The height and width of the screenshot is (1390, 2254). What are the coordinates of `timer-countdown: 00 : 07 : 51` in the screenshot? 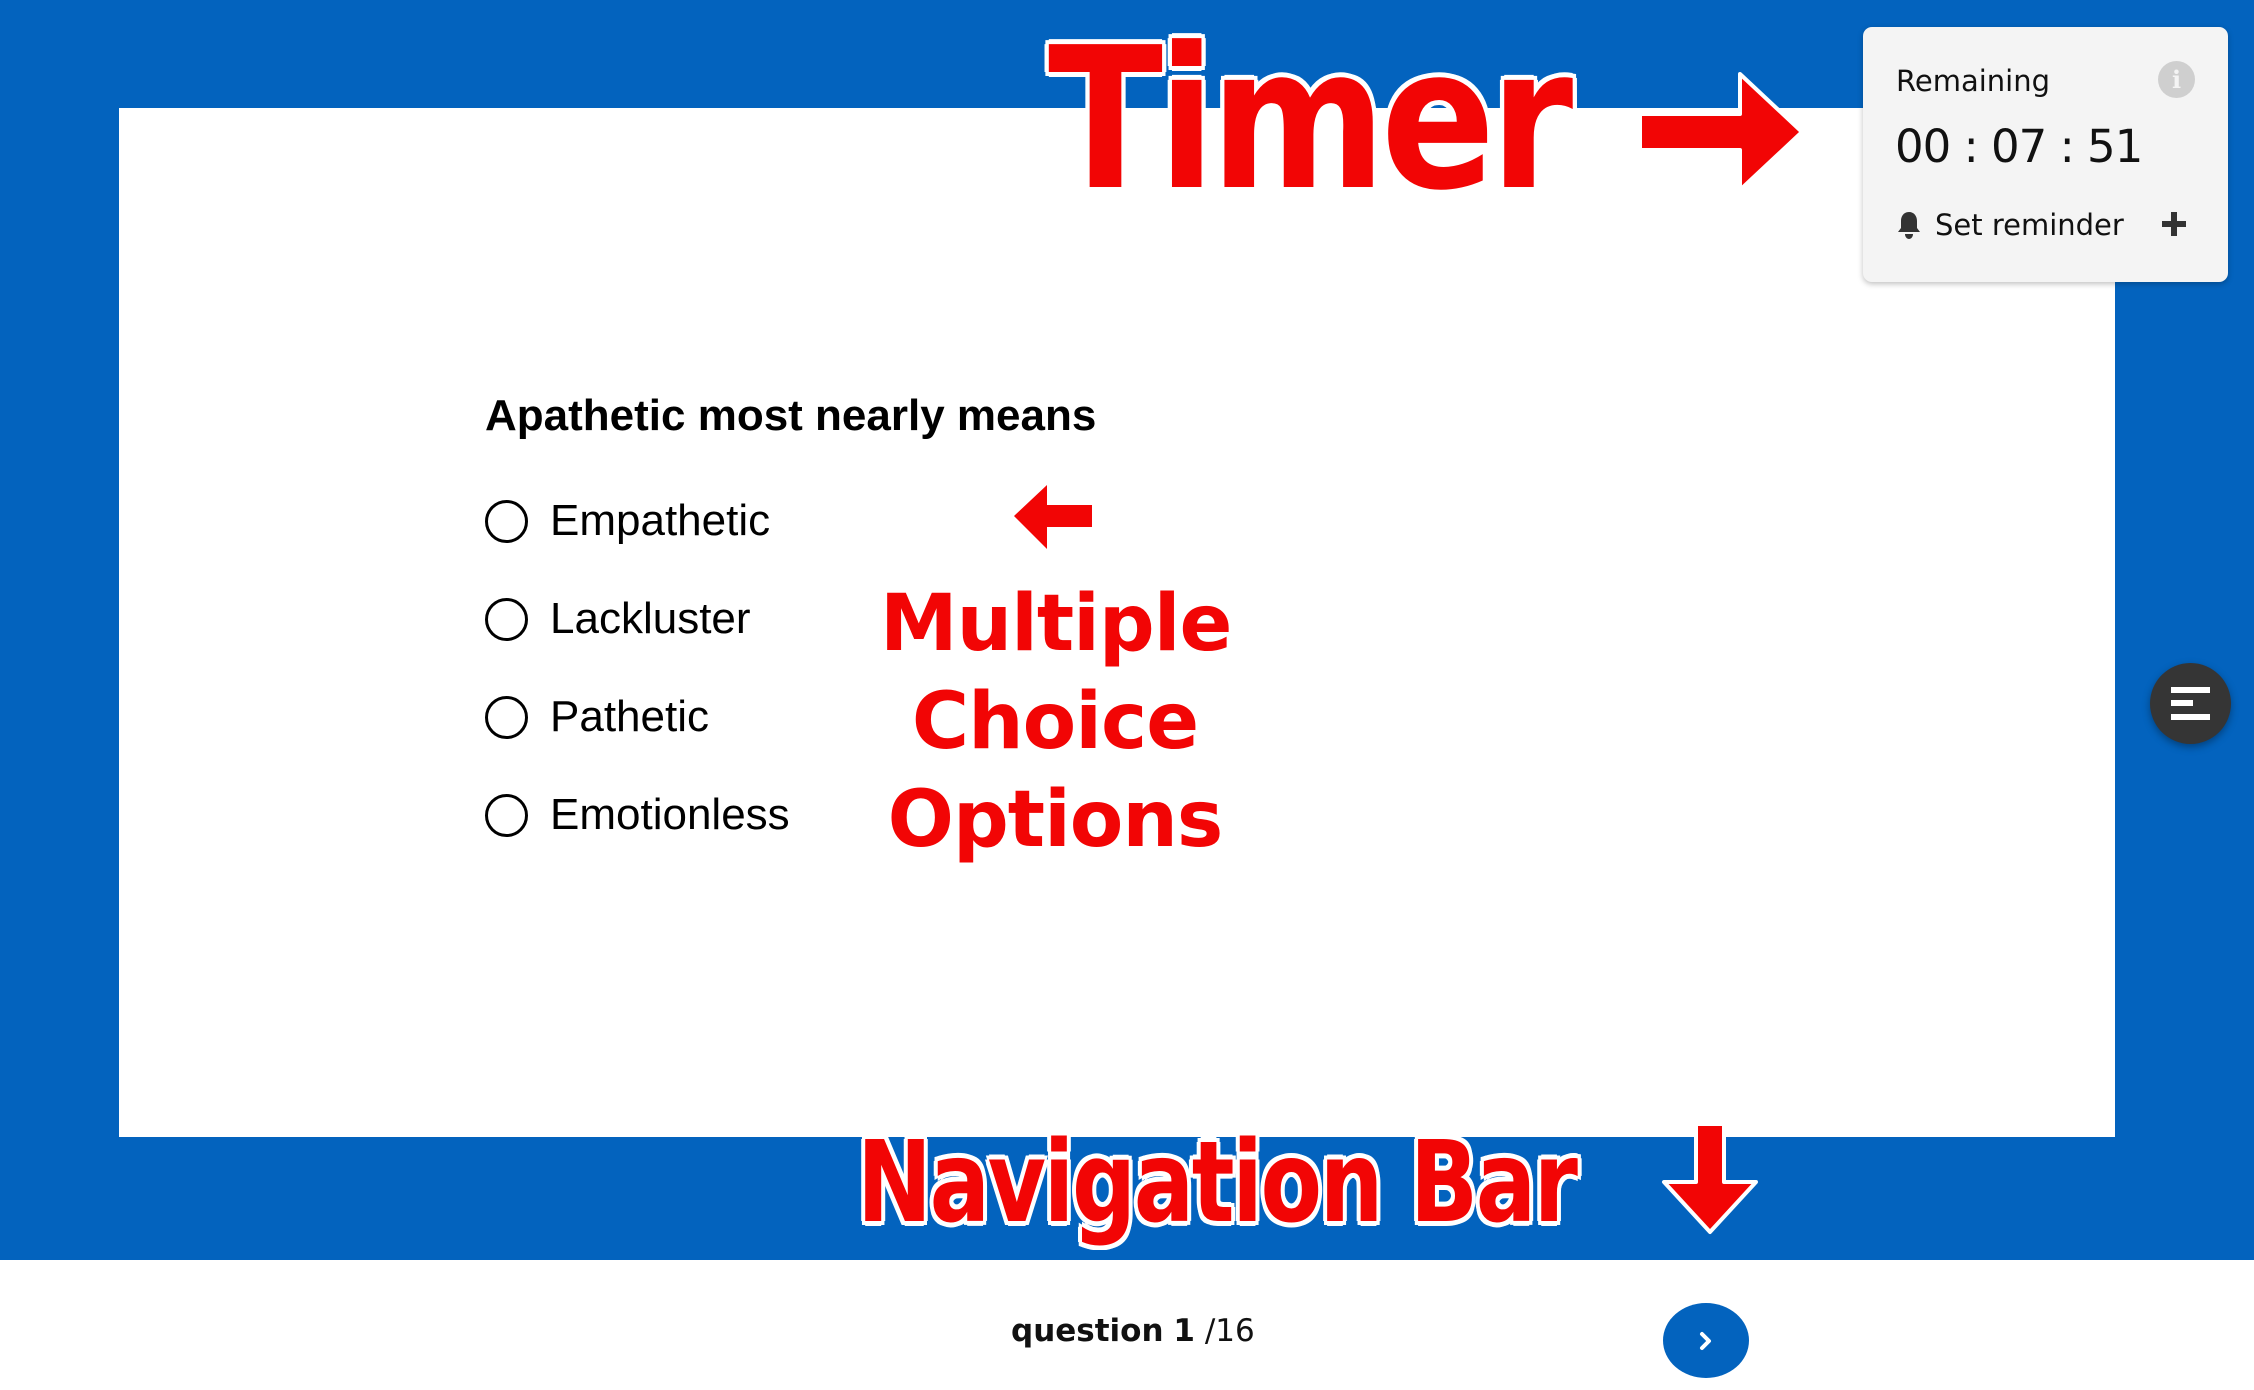 It's located at (2019, 146).